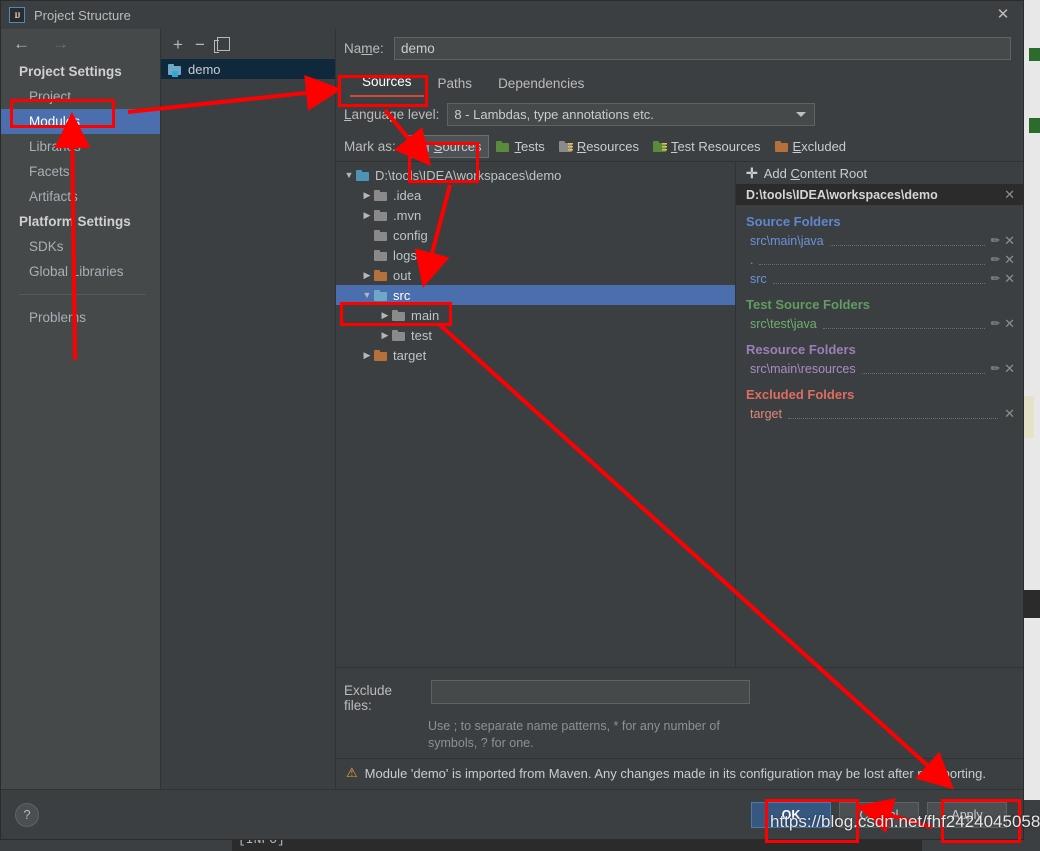 The height and width of the screenshot is (851, 1040). What do you see at coordinates (80, 271) in the screenshot?
I see `sidebar-item-global-libraries: Global Libraries` at bounding box center [80, 271].